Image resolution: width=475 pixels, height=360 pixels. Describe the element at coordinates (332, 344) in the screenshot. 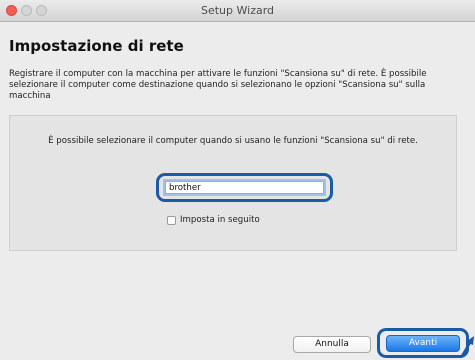

I see `cancel-button: Annulla` at that location.